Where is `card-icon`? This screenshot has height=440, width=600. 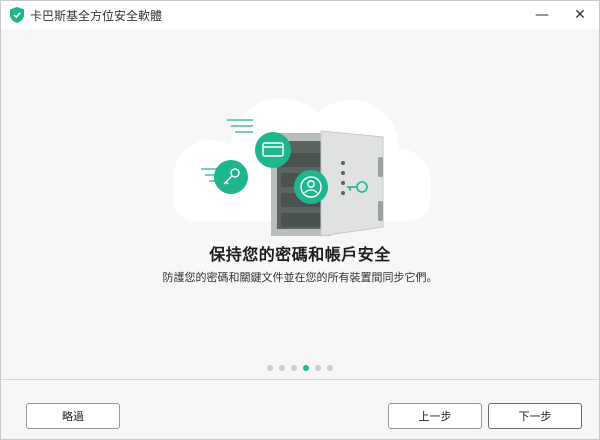
card-icon is located at coordinates (273, 150).